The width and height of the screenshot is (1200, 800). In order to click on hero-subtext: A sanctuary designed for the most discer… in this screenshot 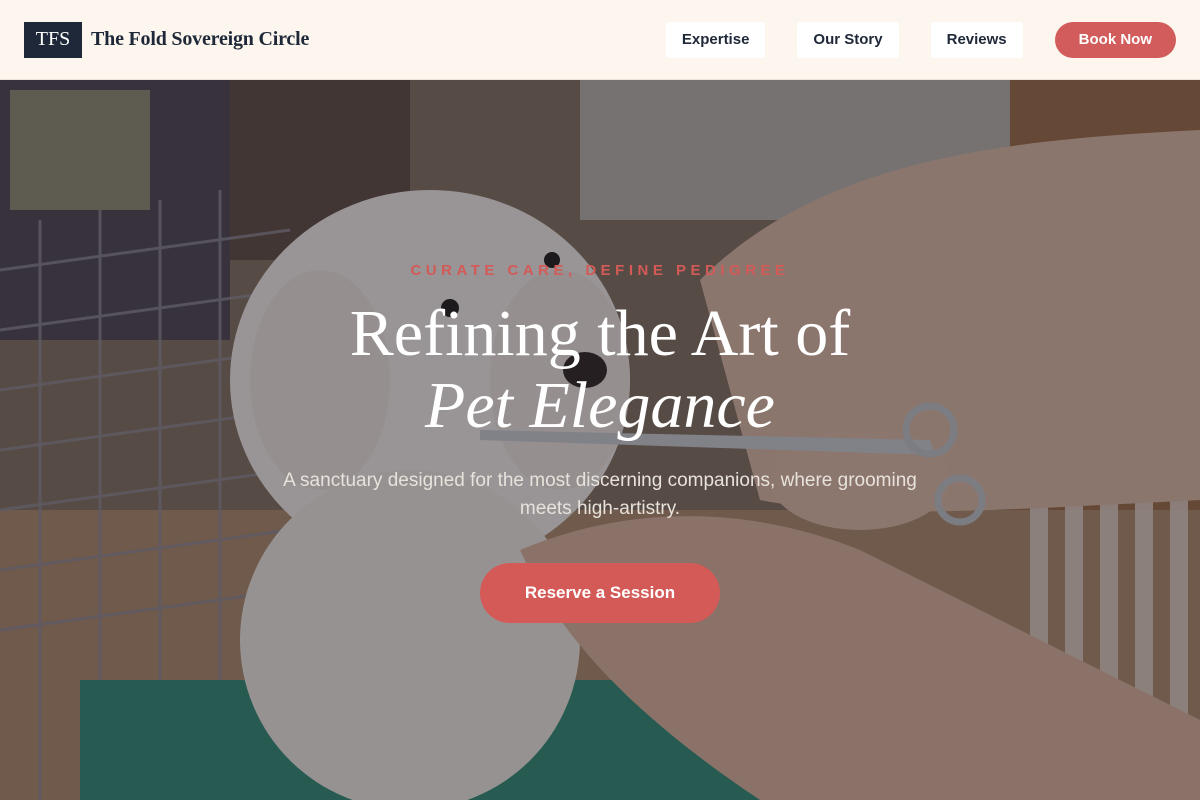, I will do `click(600, 494)`.